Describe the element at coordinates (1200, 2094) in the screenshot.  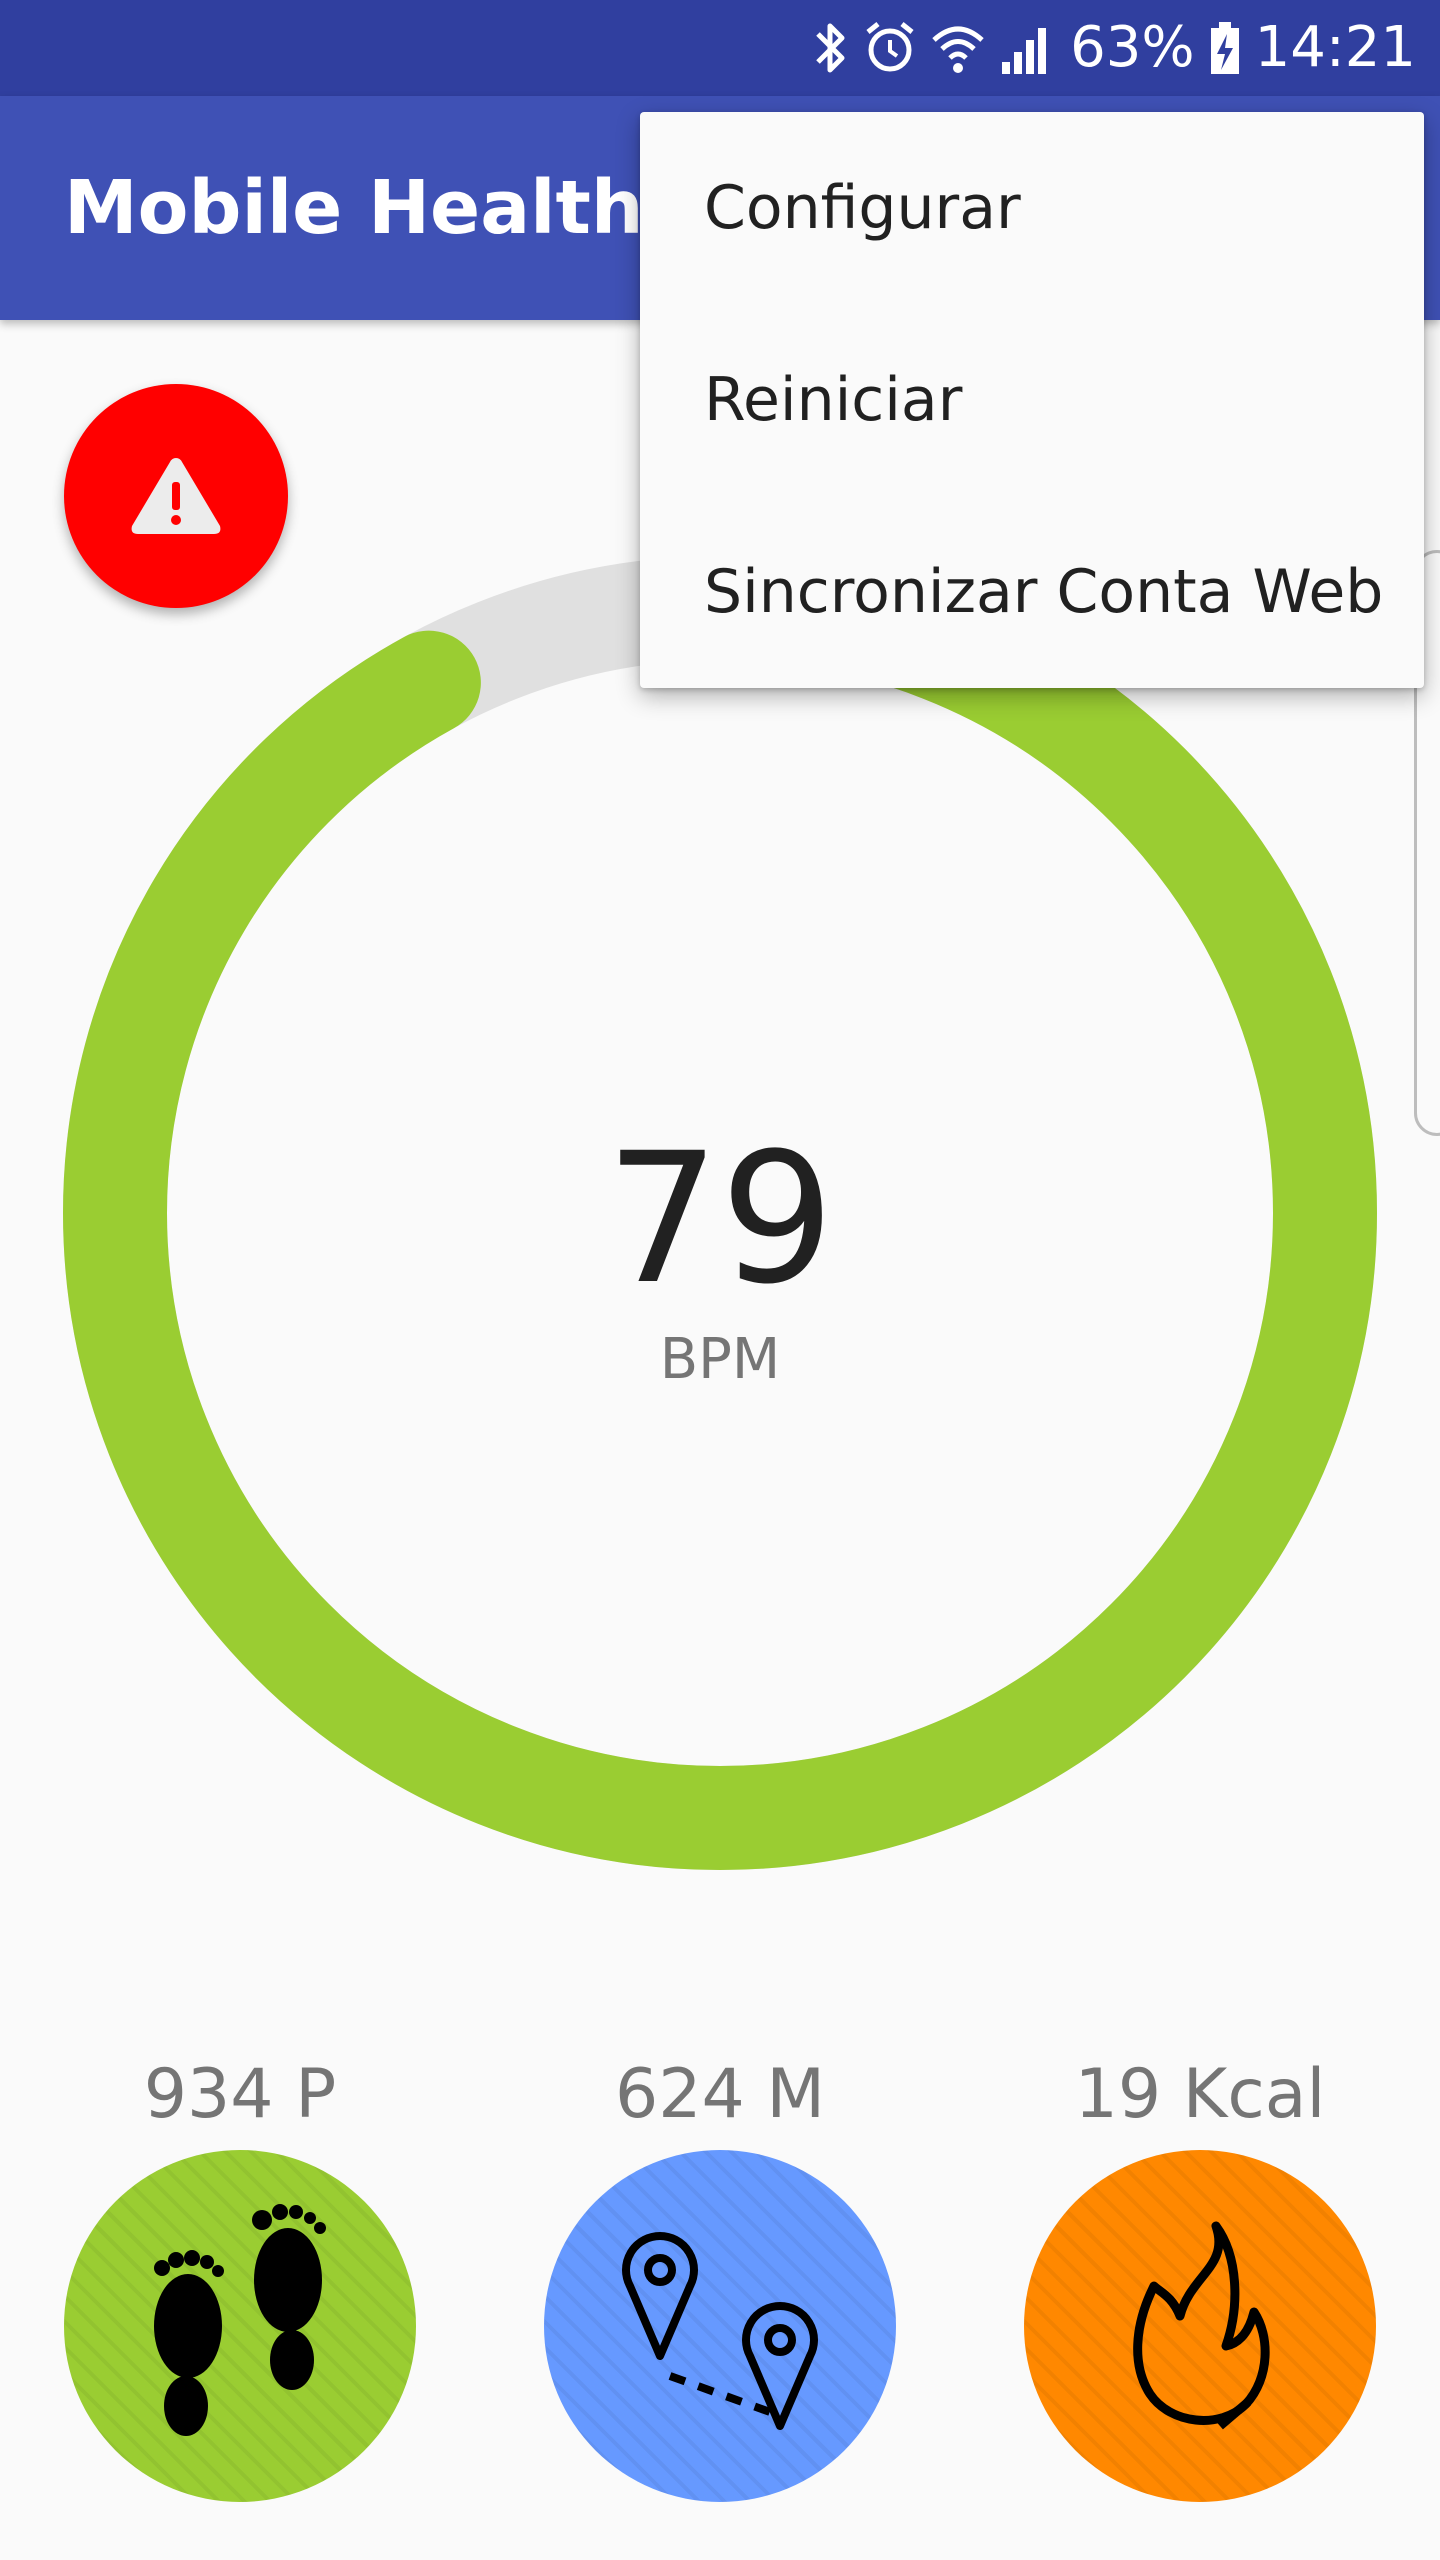
I see `calories-label: 19 Kcal` at that location.